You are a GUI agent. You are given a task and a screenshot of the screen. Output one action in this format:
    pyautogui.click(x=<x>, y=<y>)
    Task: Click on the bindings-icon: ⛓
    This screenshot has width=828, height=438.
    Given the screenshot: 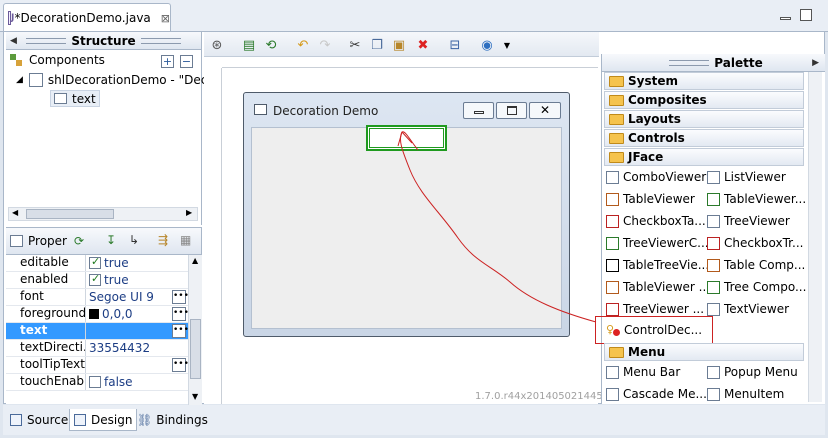 What is the action you would take?
    pyautogui.click(x=145, y=420)
    